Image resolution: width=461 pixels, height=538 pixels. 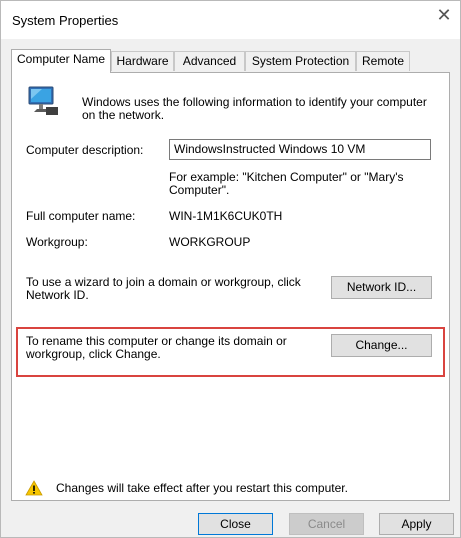 What do you see at coordinates (235, 524) in the screenshot?
I see `close-button: Close` at bounding box center [235, 524].